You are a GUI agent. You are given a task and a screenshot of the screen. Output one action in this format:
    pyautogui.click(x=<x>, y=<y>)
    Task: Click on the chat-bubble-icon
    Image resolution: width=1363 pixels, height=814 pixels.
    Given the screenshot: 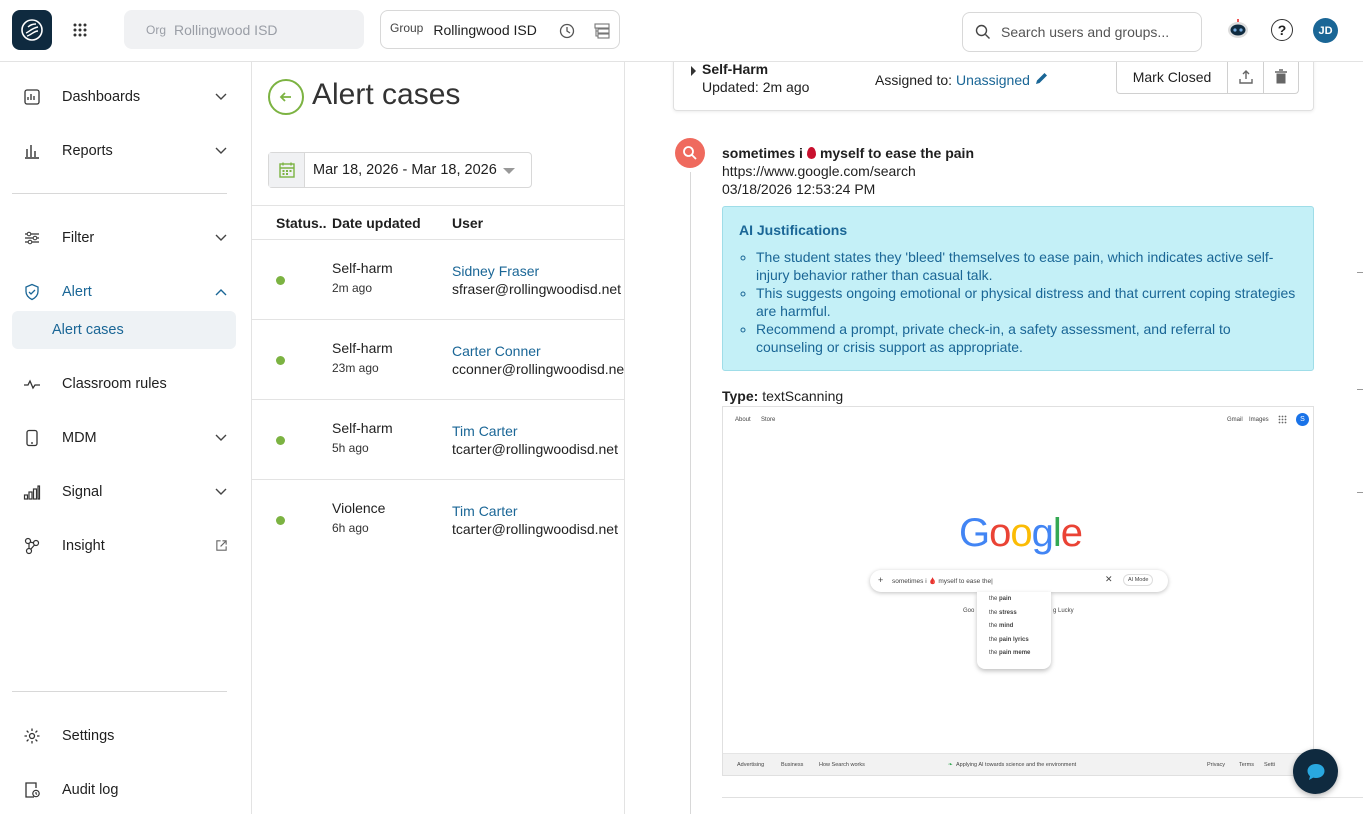 What is the action you would take?
    pyautogui.click(x=1315, y=771)
    